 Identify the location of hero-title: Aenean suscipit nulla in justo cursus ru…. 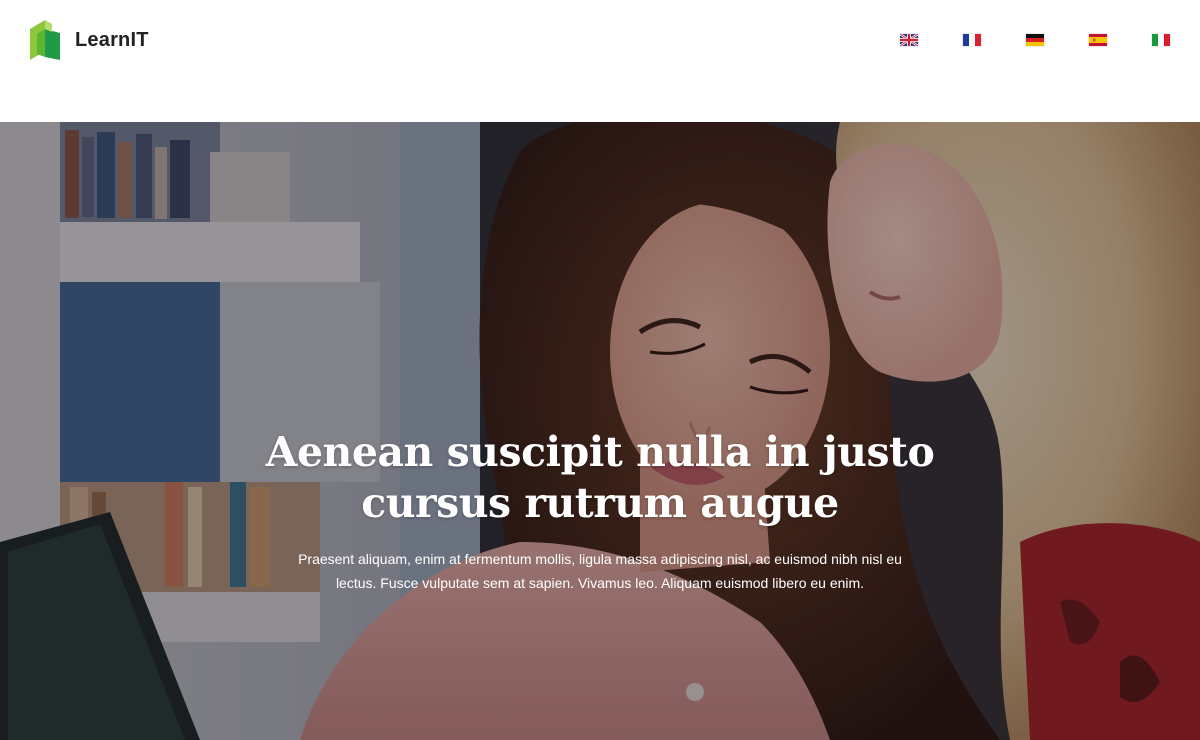
(600, 477).